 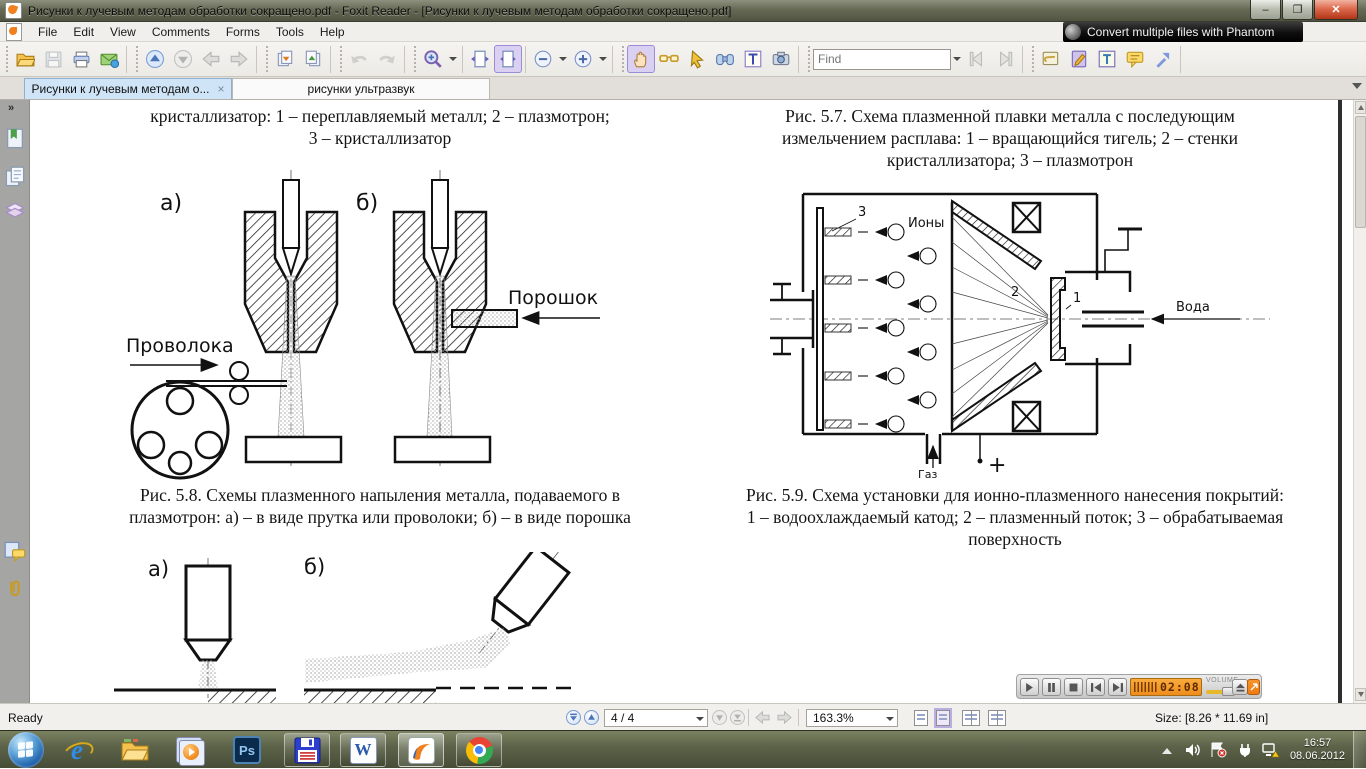 What do you see at coordinates (128, 88) in the screenshot?
I see `tab-luchevye-metody: Рисунки к лучевым методам о... ×` at bounding box center [128, 88].